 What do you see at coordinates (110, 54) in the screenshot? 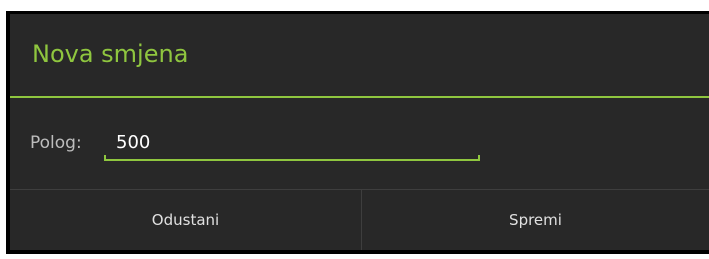
I see `dialog-title: Nova smjena` at bounding box center [110, 54].